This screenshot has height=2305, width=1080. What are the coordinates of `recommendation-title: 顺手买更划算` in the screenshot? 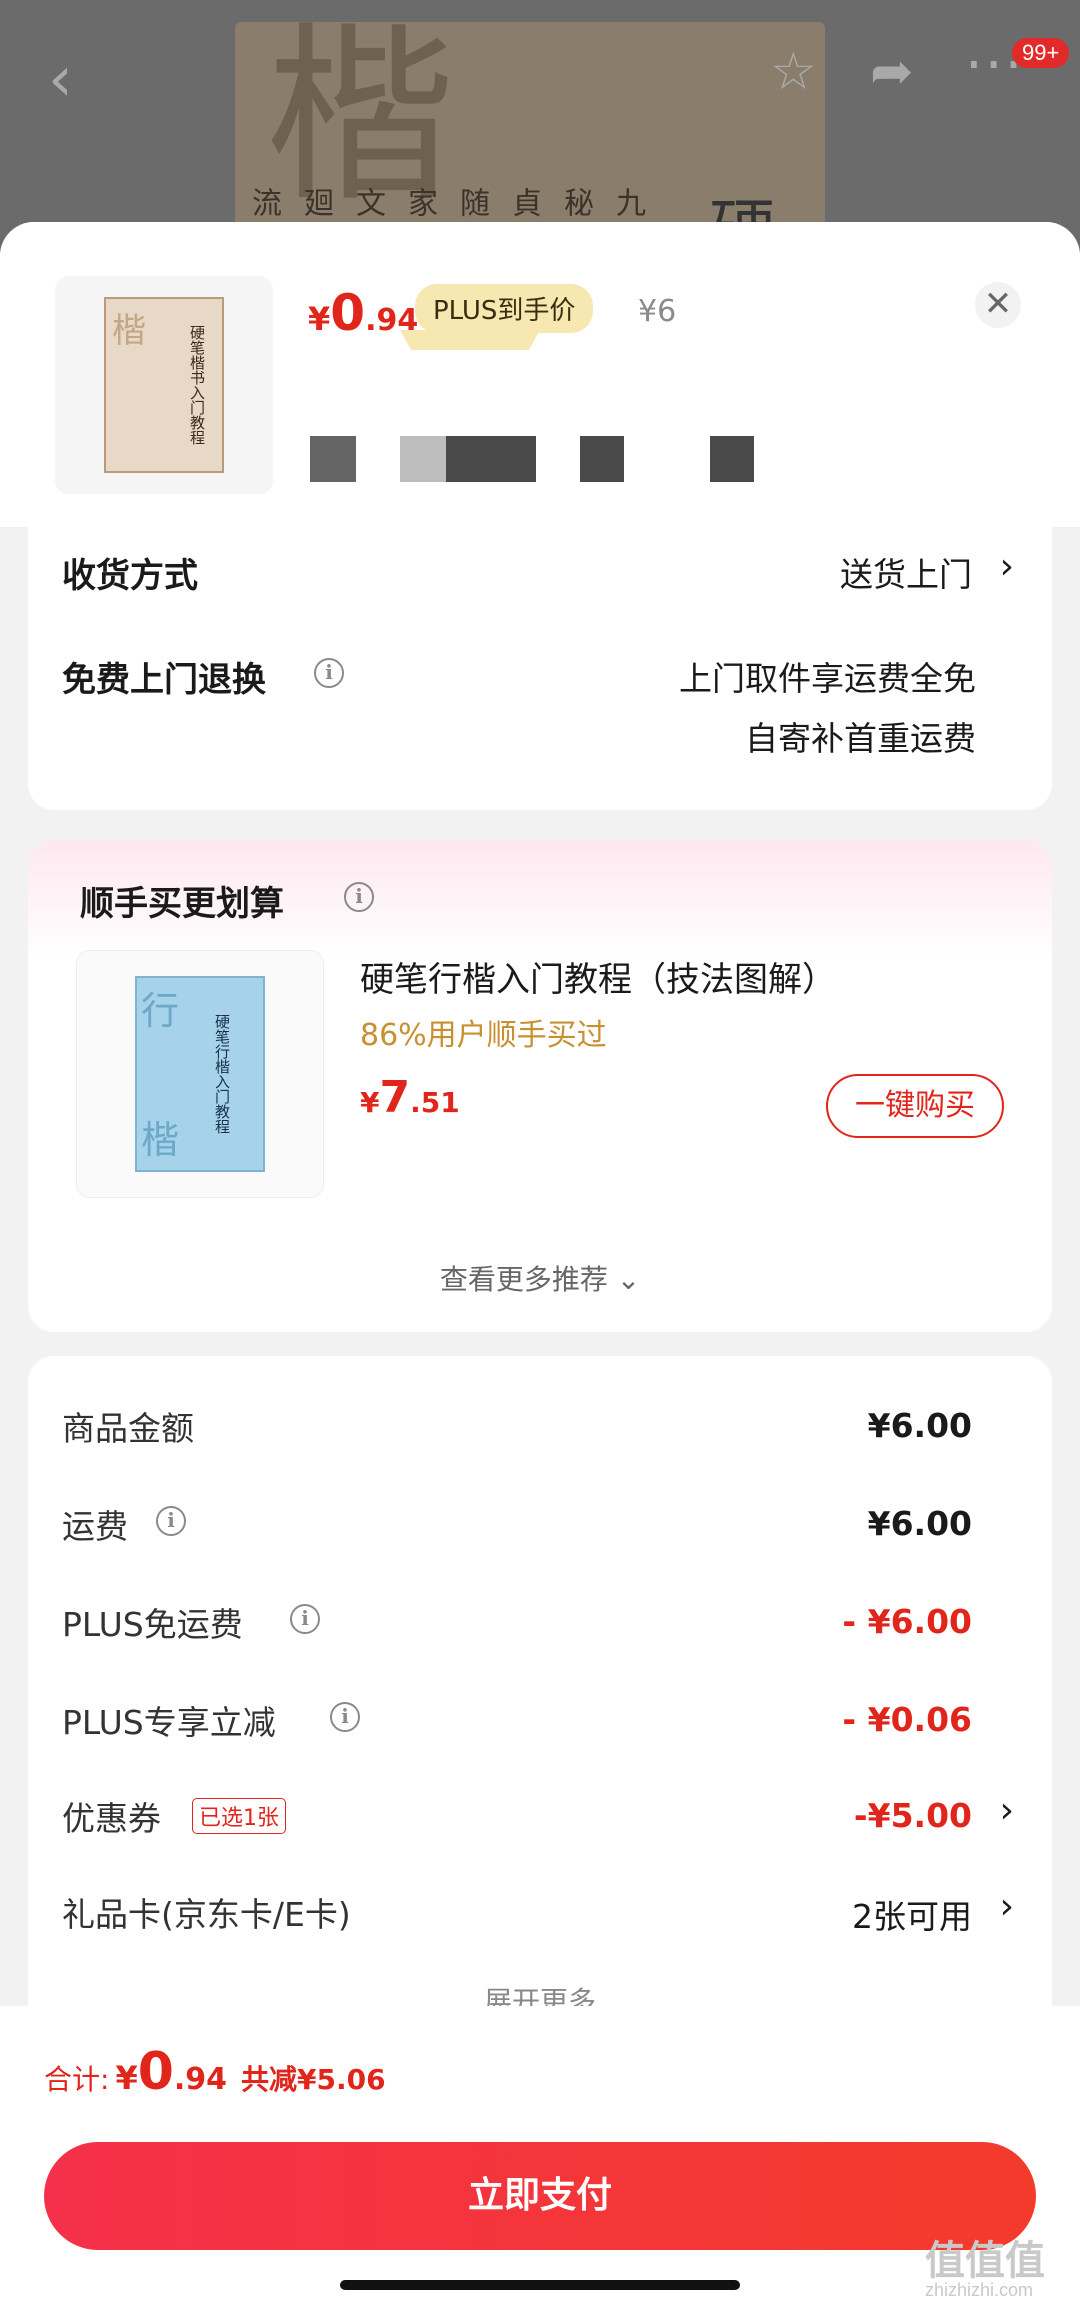 It's located at (182, 904).